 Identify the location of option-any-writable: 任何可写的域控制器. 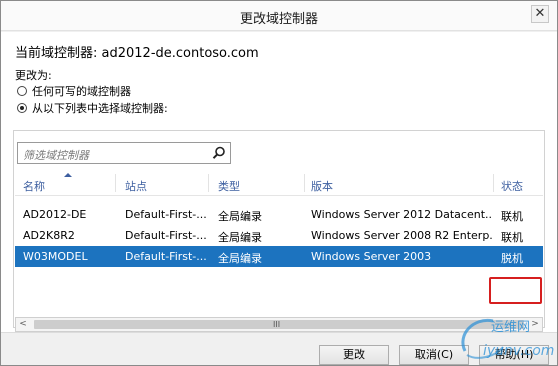
(74, 91).